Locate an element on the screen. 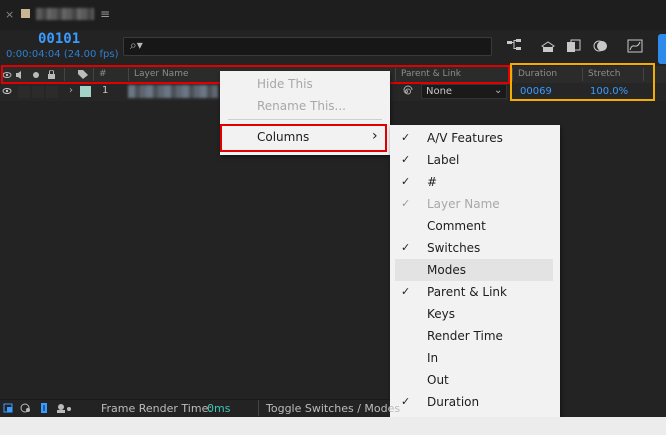  submenu-item-label: Switches is located at coordinates (454, 248).